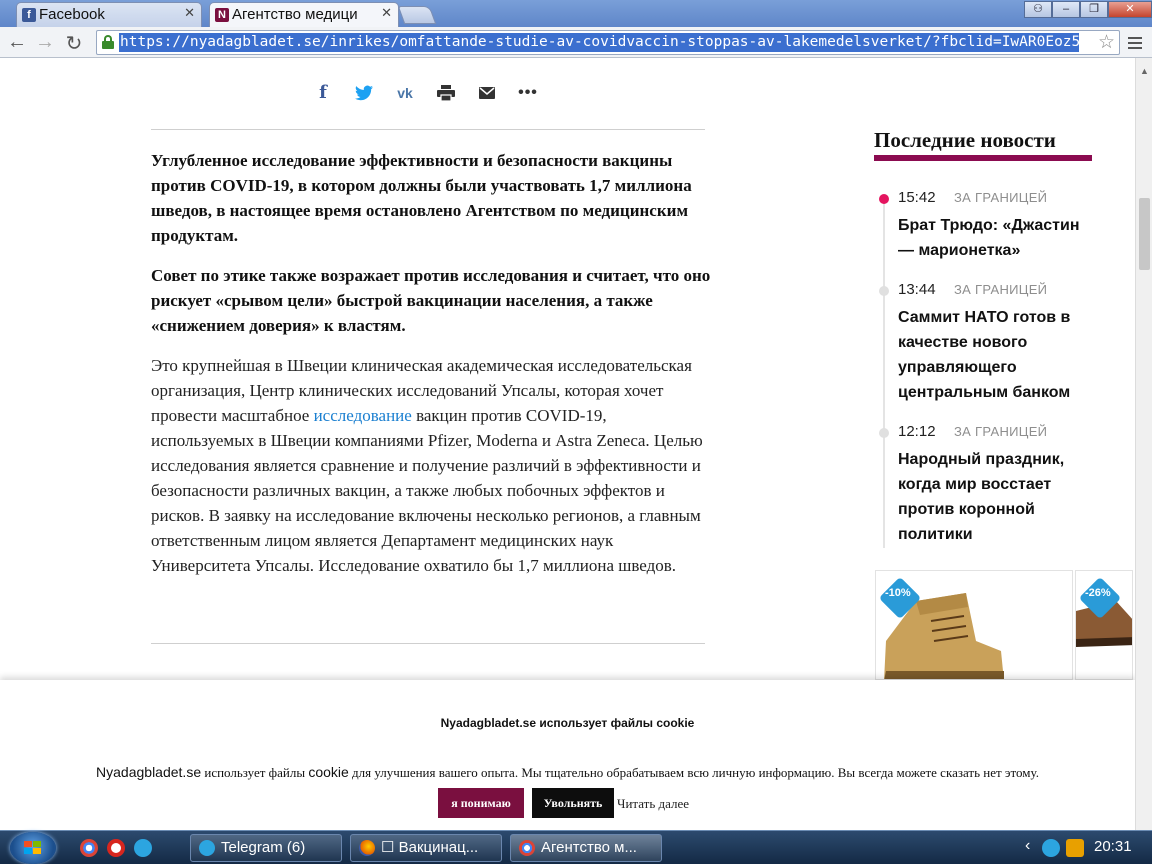  Describe the element at coordinates (917, 197) in the screenshot. I see `news-time: 15:42` at that location.